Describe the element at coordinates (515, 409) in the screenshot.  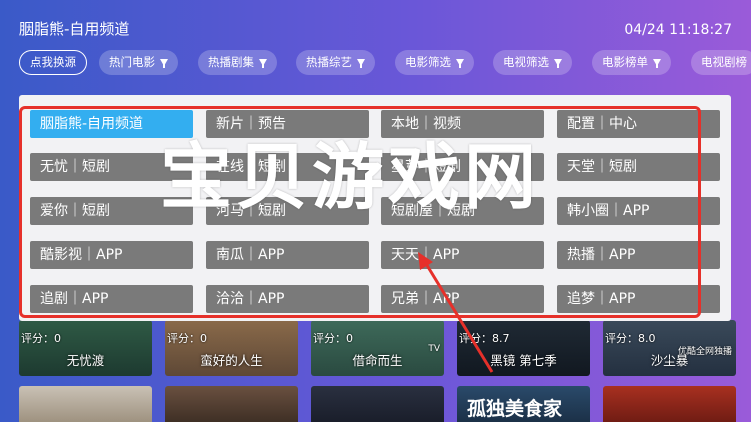
I see `thumb-title: 孤独美食家` at that location.